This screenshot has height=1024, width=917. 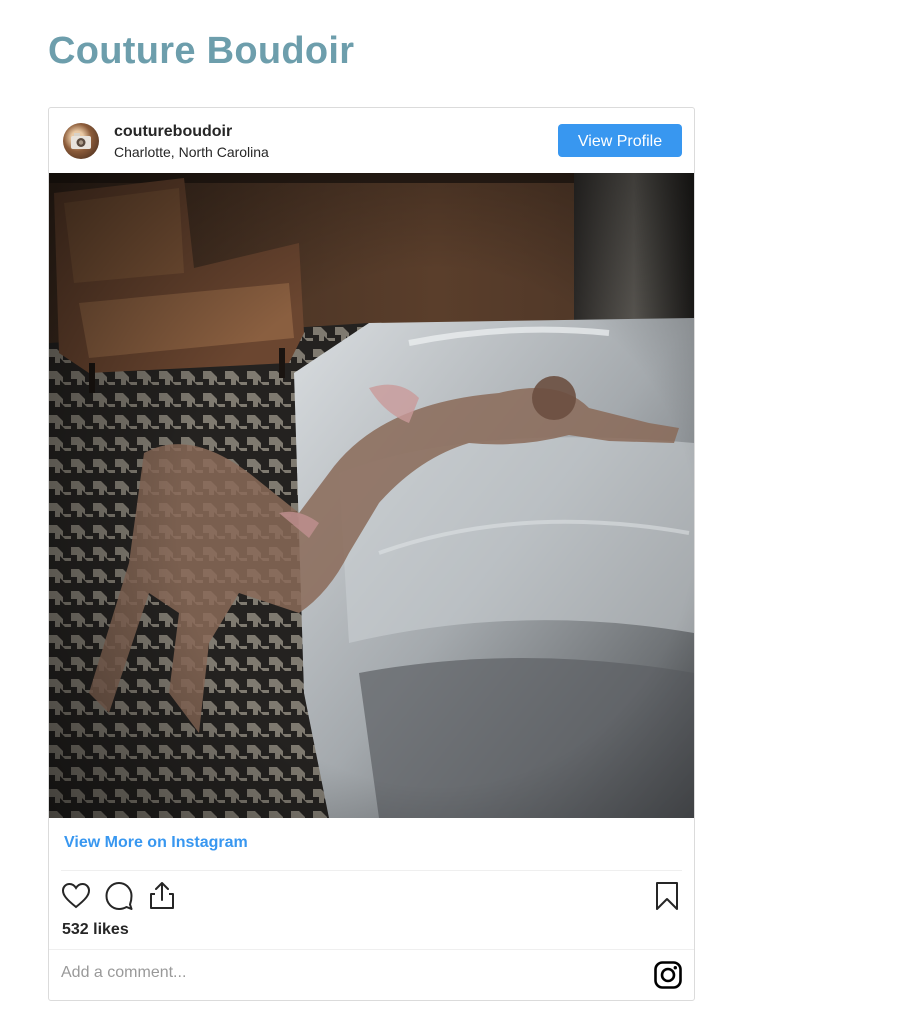 What do you see at coordinates (668, 975) in the screenshot?
I see `instagram-icon` at bounding box center [668, 975].